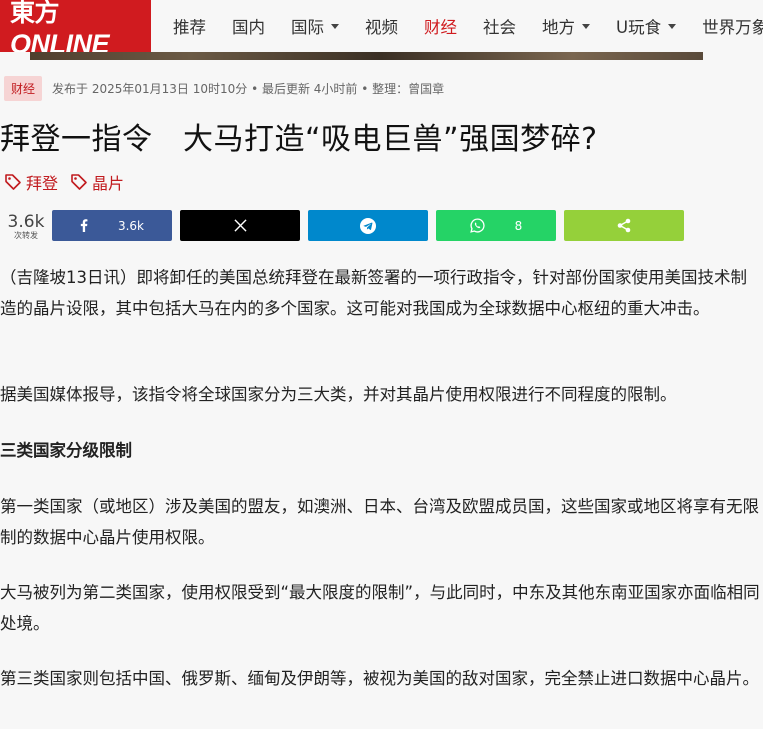  I want to click on share-total-count: 3.6k, so click(26, 222).